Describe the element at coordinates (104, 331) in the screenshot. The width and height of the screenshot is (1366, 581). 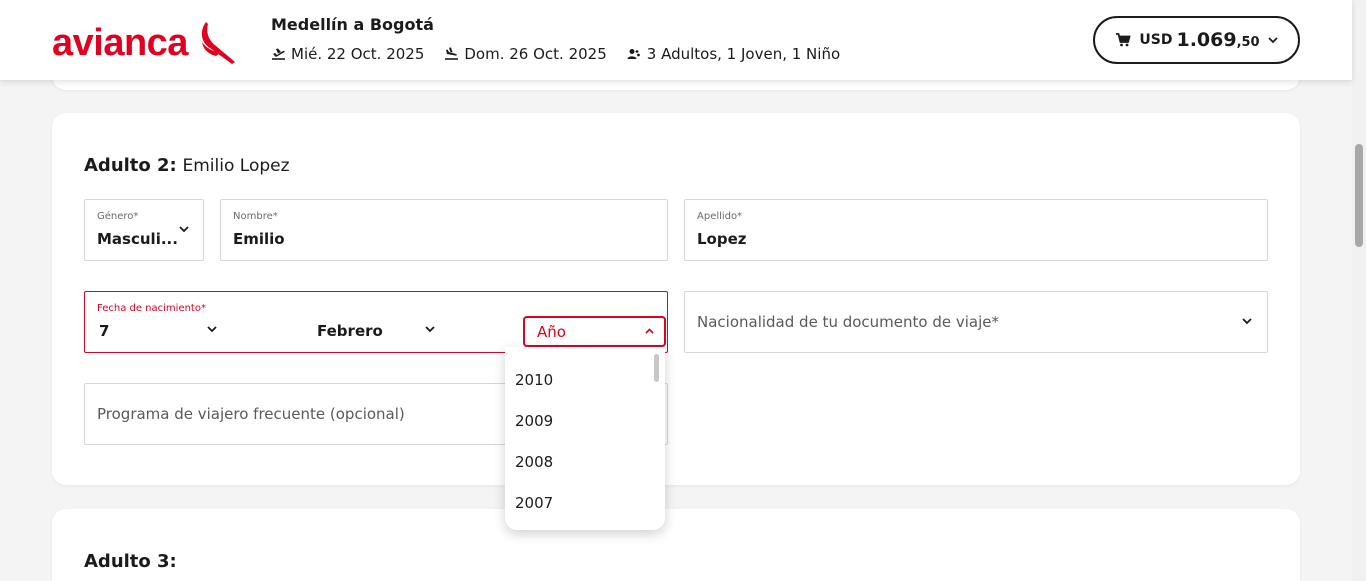
I see `birth-day-select: 7` at that location.